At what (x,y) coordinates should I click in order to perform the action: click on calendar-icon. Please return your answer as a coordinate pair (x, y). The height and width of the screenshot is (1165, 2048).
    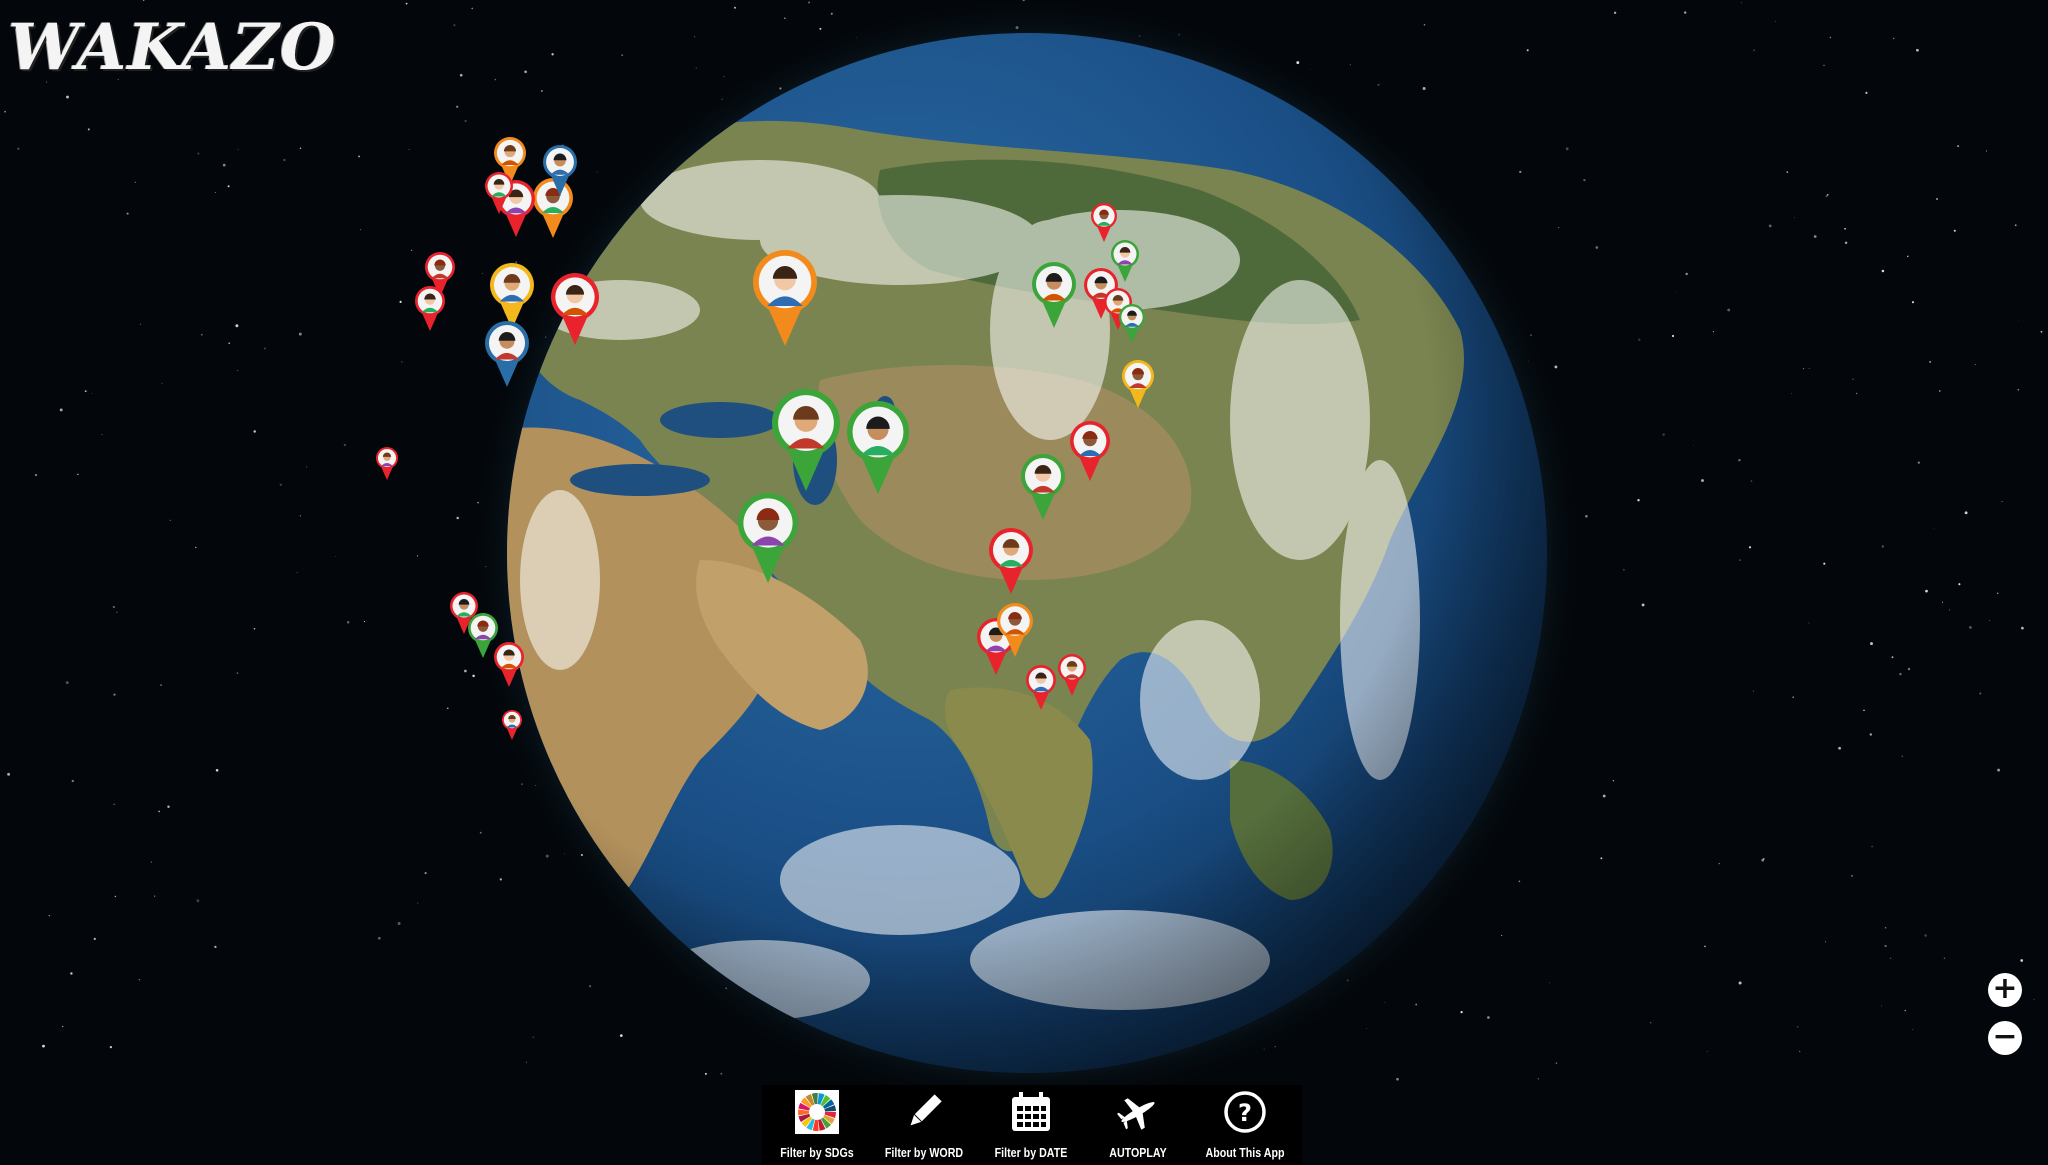
    Looking at the image, I should click on (1031, 1111).